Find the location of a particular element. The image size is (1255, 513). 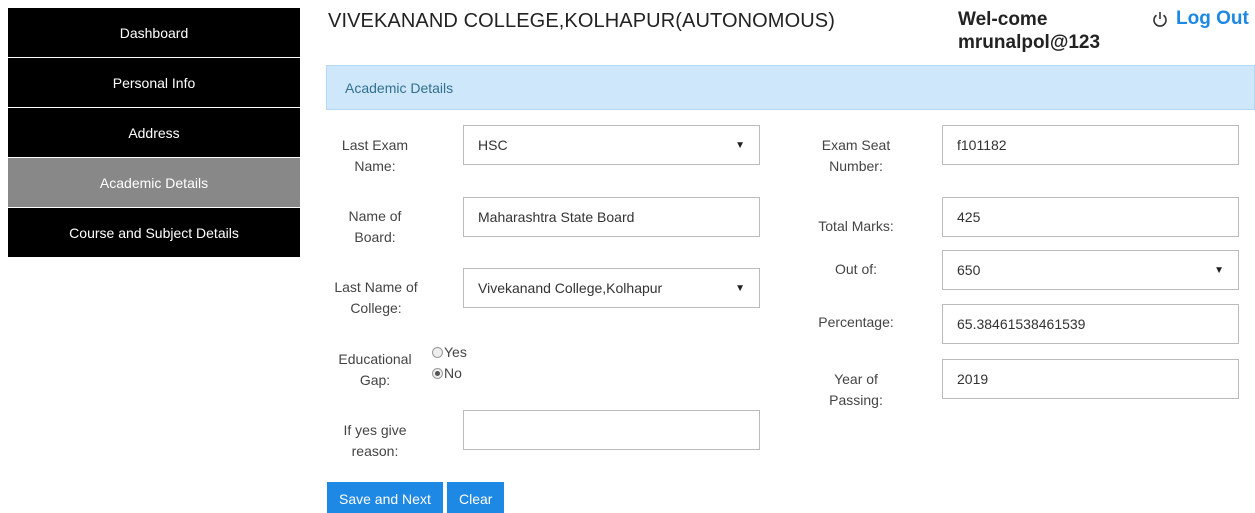

gap-yes-option: Yes is located at coordinates (449, 352).